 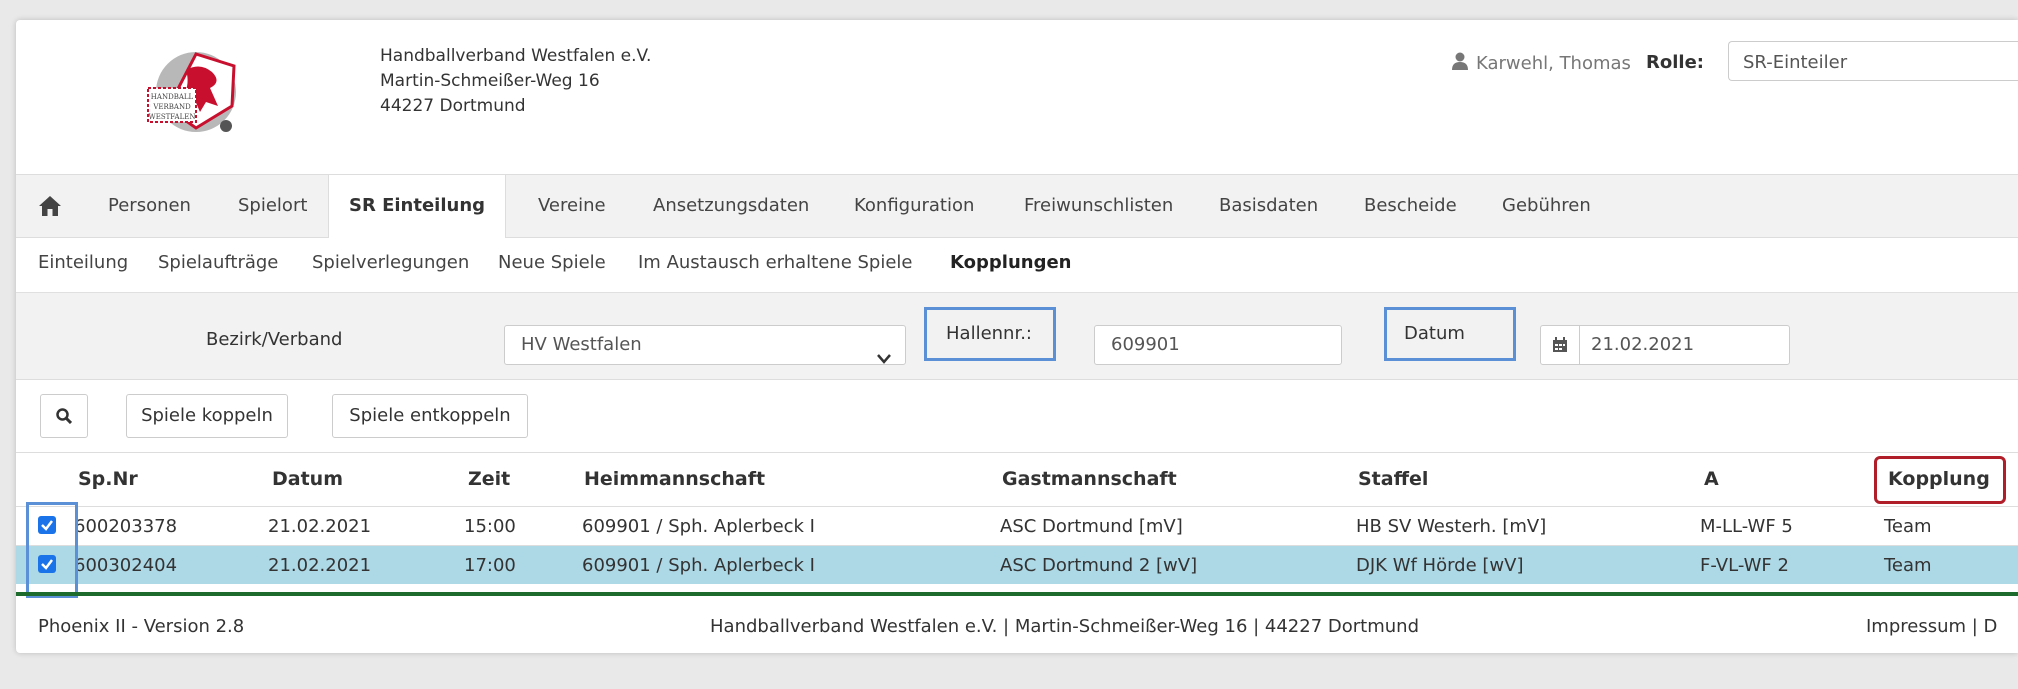 What do you see at coordinates (1553, 63) in the screenshot?
I see `user-name: Karwehl, Thomas` at bounding box center [1553, 63].